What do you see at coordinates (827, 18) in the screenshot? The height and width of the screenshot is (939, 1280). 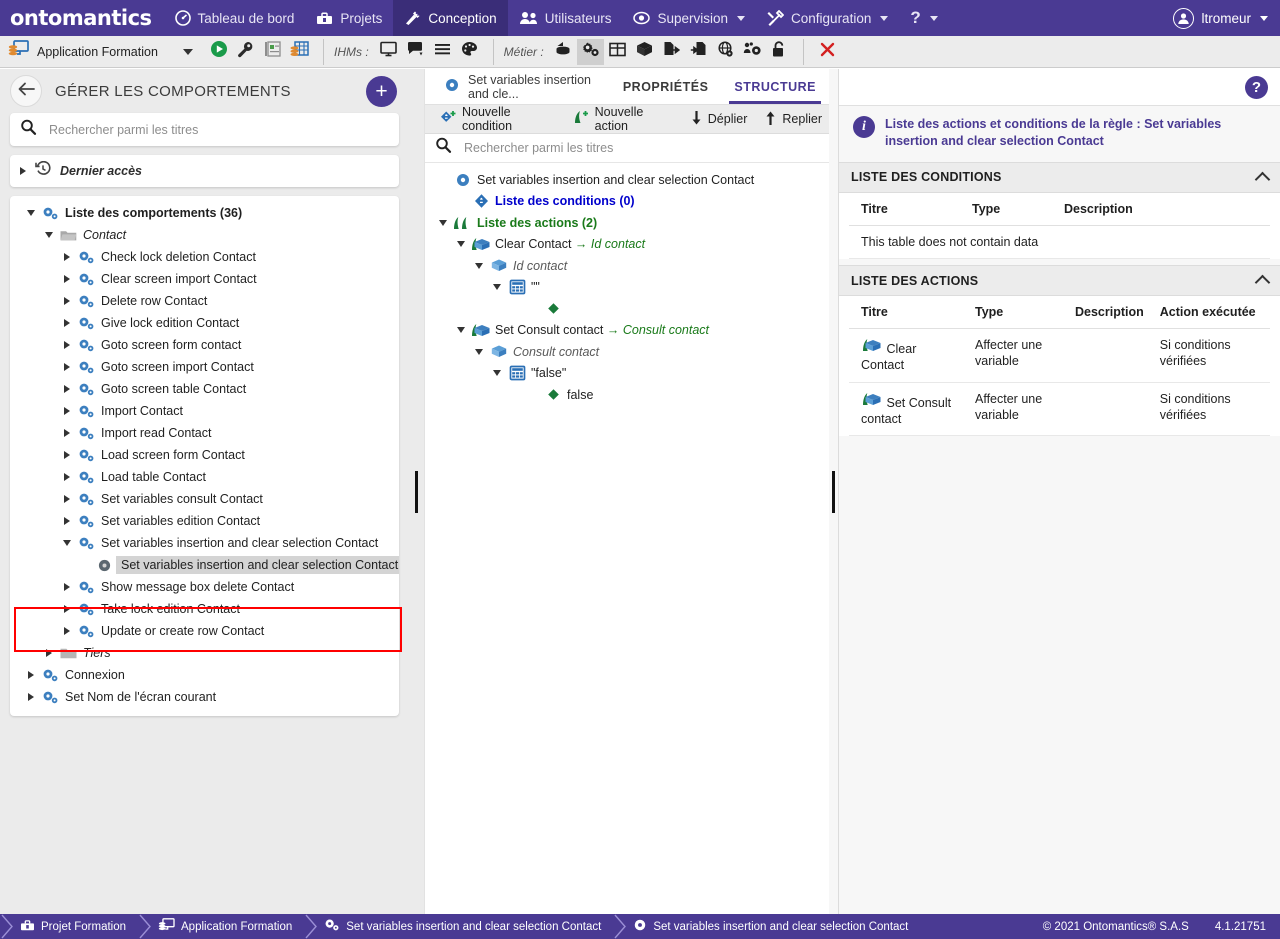 I see `nav-item-configuration: Configuration` at bounding box center [827, 18].